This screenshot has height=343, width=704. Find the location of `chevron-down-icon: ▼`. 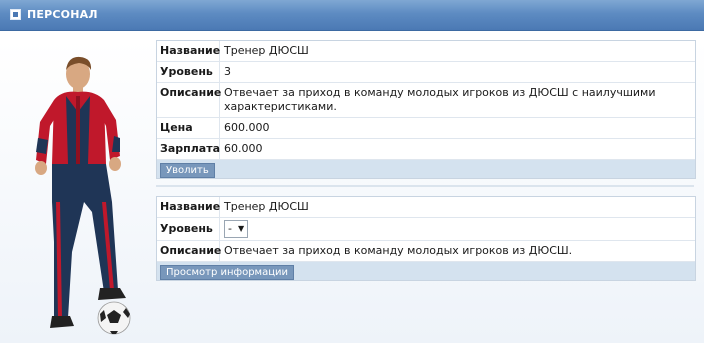

chevron-down-icon: ▼ is located at coordinates (241, 228).